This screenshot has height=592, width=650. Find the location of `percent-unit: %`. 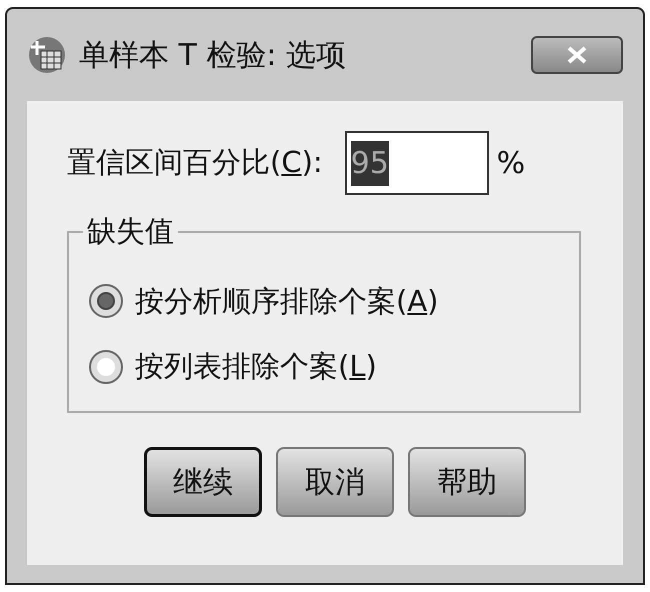

percent-unit: % is located at coordinates (511, 163).